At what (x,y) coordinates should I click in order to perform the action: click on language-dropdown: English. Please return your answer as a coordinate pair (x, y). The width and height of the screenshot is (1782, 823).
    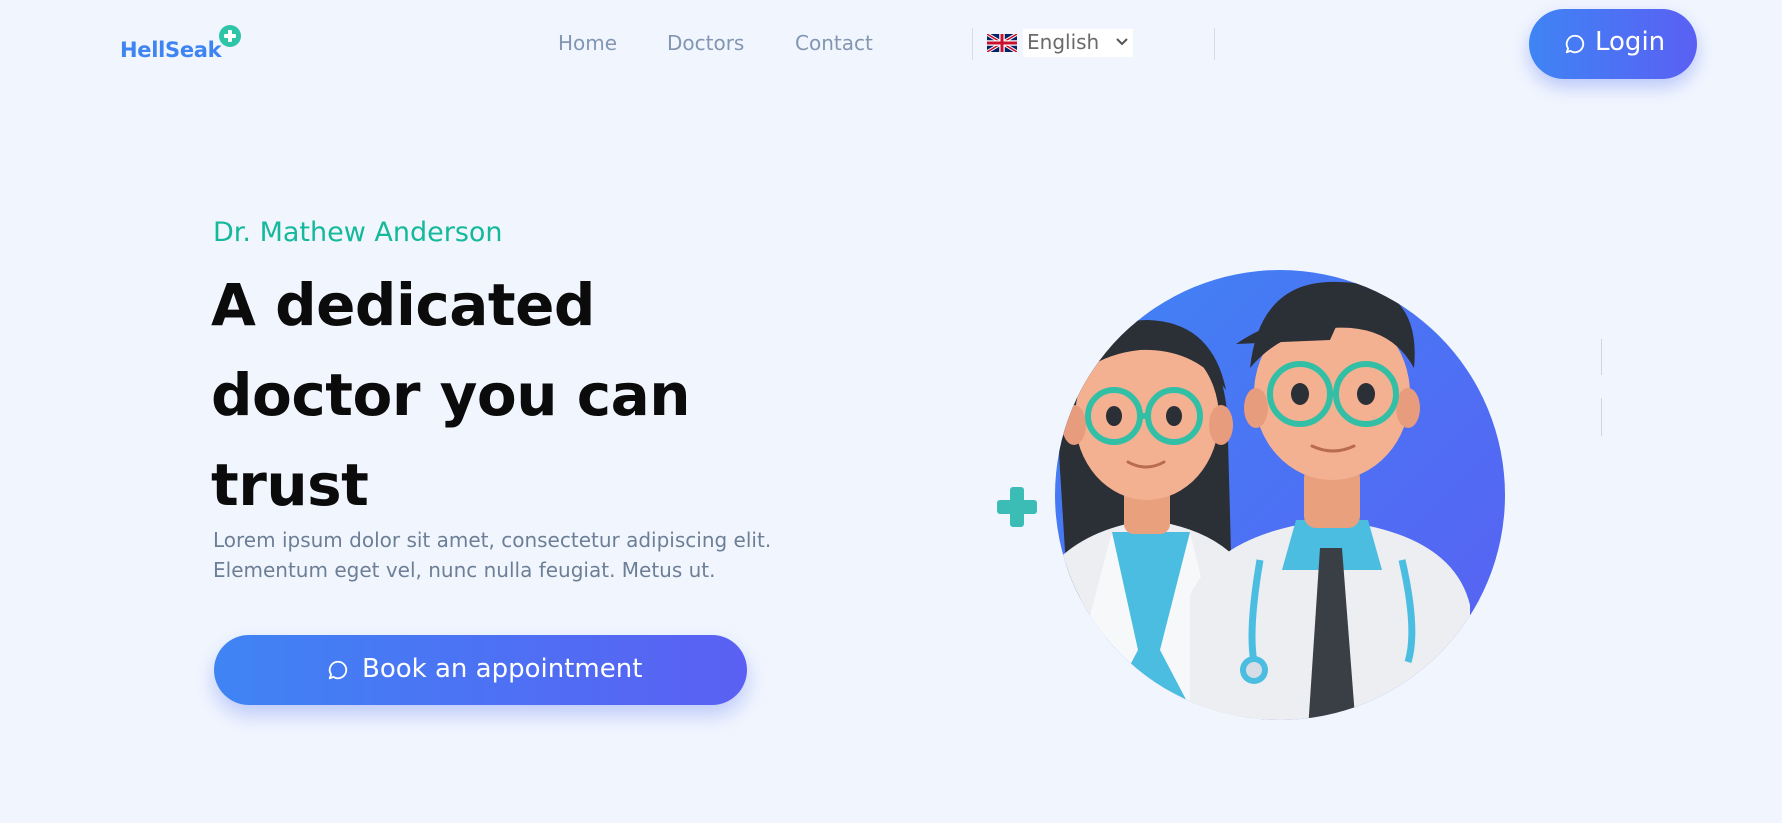
    Looking at the image, I should click on (1078, 43).